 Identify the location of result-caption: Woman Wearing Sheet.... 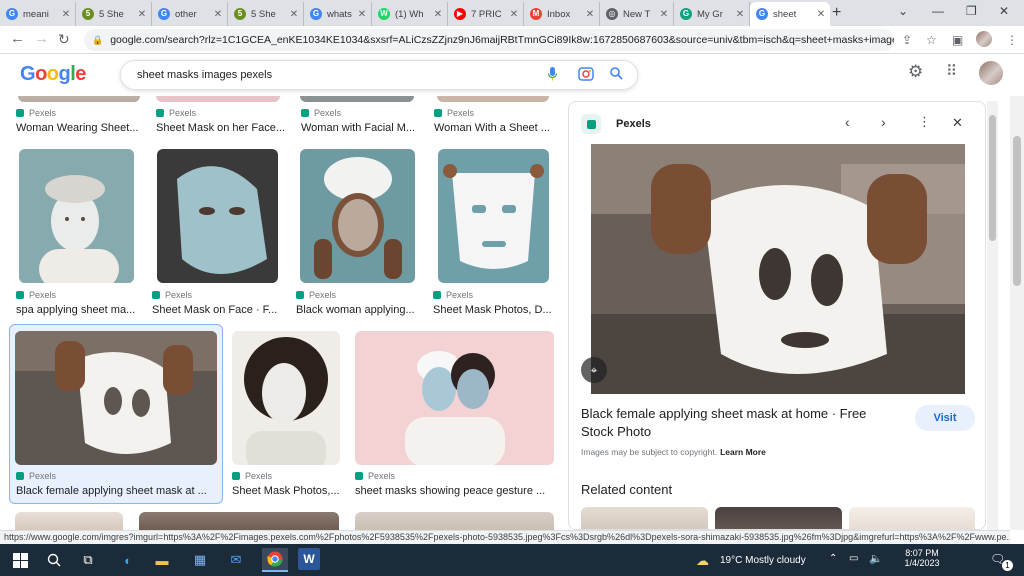
(81, 128).